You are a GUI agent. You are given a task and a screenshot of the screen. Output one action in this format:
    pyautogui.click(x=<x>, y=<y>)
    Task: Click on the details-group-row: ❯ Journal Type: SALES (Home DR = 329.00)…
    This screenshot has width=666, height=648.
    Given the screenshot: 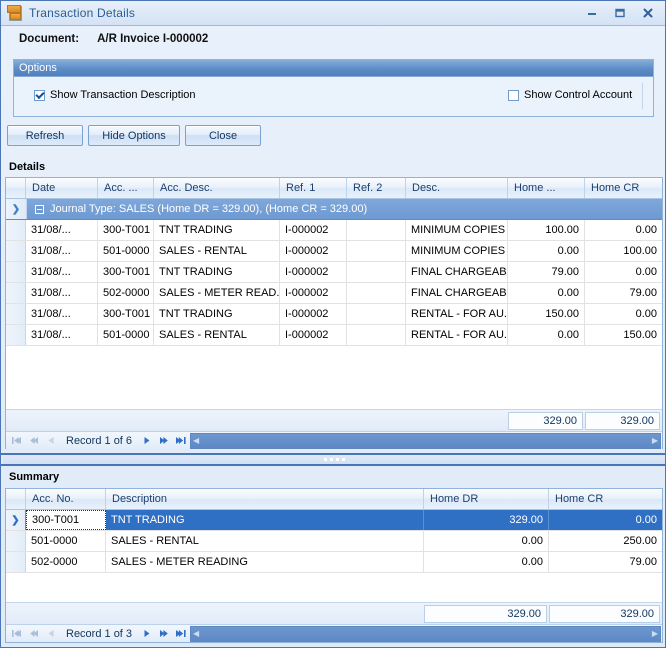 What is the action you would take?
    pyautogui.click(x=334, y=209)
    